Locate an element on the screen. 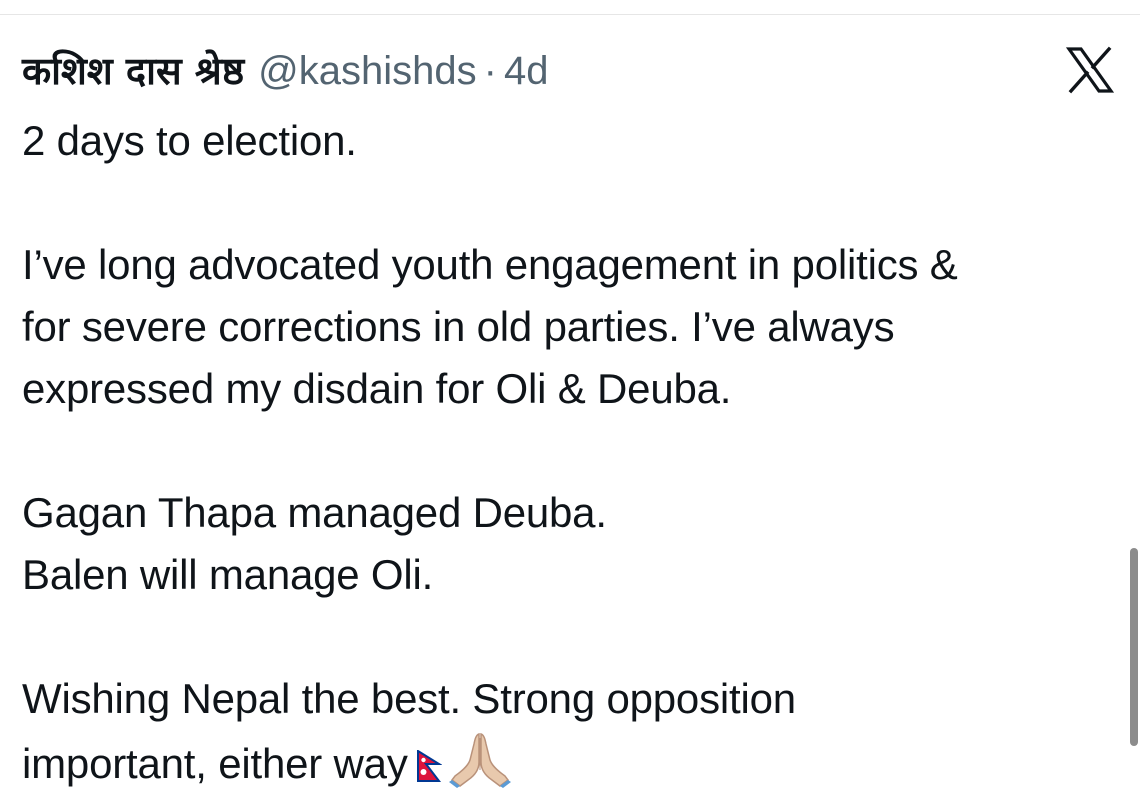 Image resolution: width=1148 pixels, height=797 pixels. tweet-line: Gagan Thapa managed Deuba. is located at coordinates (314, 512).